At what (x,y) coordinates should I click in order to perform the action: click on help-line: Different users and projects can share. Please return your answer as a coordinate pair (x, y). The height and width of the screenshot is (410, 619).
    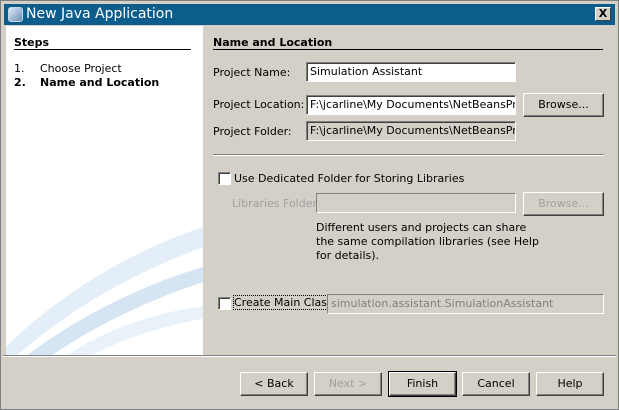
    Looking at the image, I should click on (421, 227).